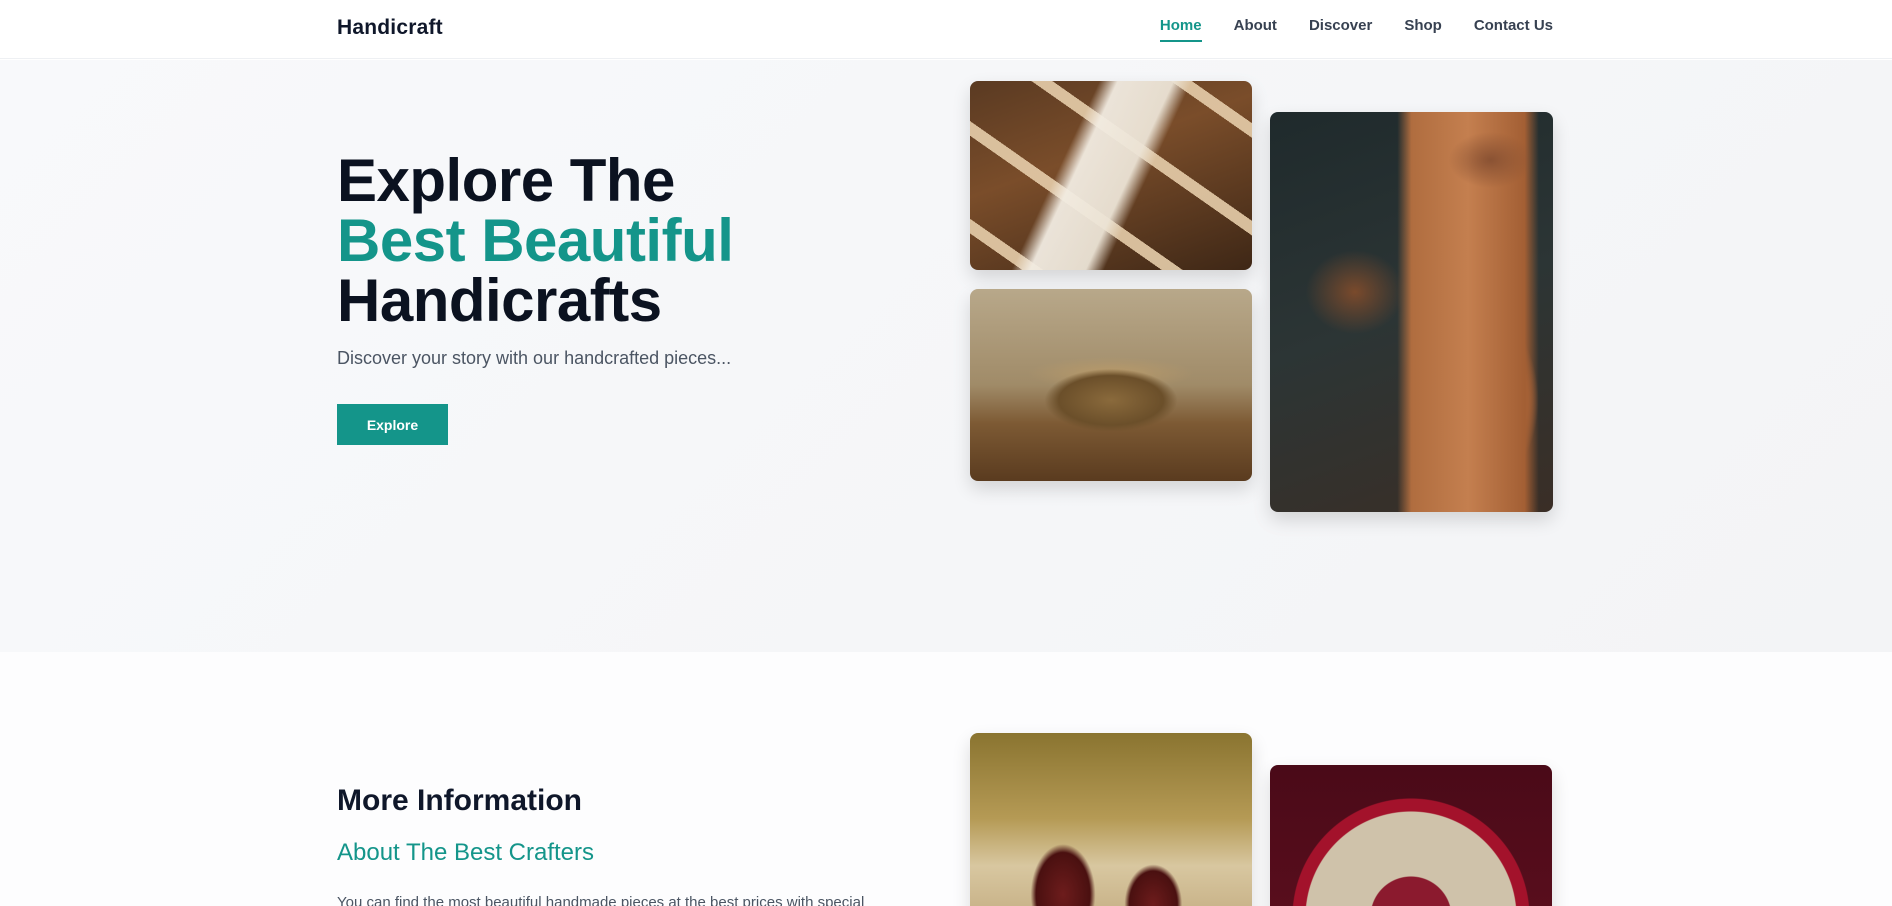 The image size is (1892, 906). What do you see at coordinates (1111, 385) in the screenshot?
I see `brass-bowl-image` at bounding box center [1111, 385].